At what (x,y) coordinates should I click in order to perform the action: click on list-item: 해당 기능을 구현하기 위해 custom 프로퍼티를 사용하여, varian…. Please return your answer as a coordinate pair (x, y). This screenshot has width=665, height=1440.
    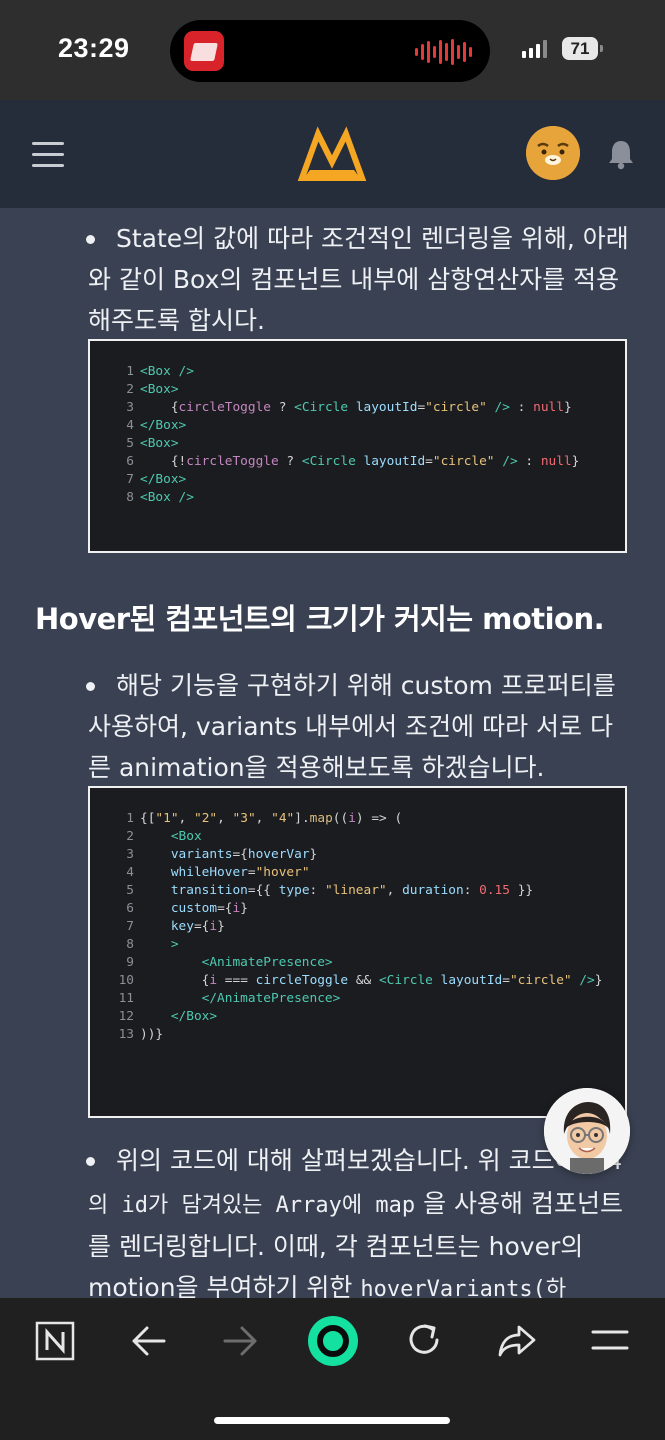
    Looking at the image, I should click on (359, 726).